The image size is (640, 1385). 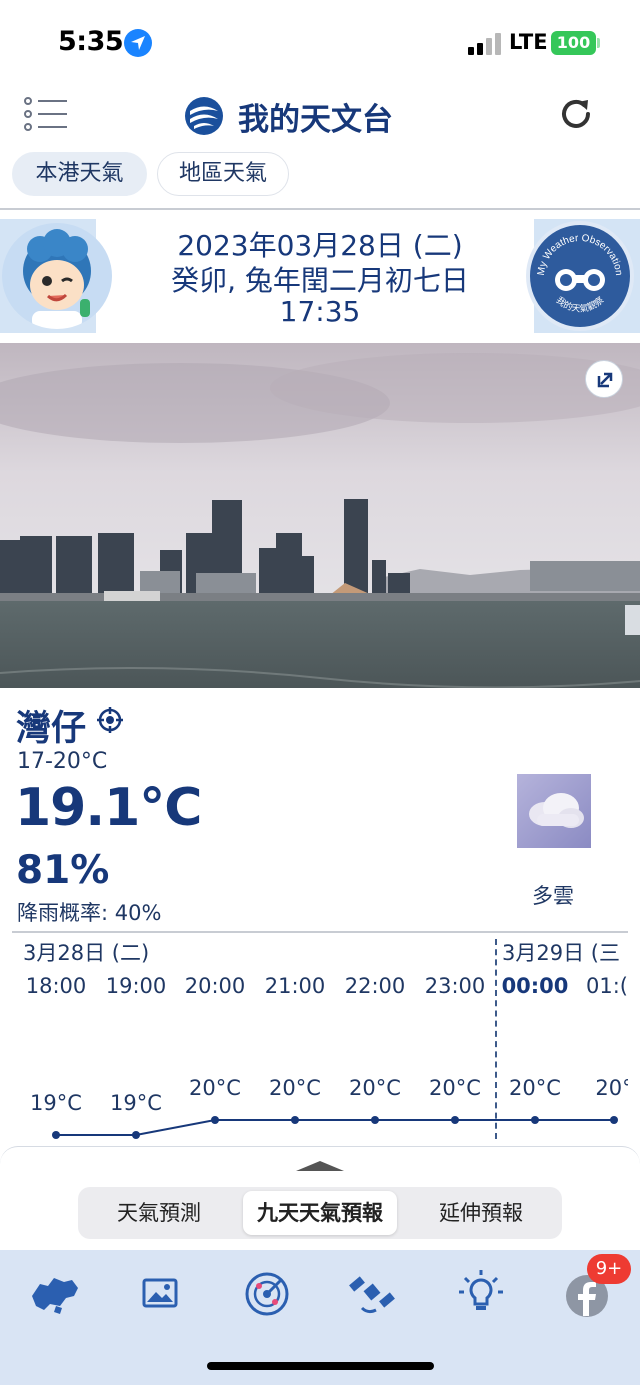 I want to click on home-indicator, so click(x=320, y=1366).